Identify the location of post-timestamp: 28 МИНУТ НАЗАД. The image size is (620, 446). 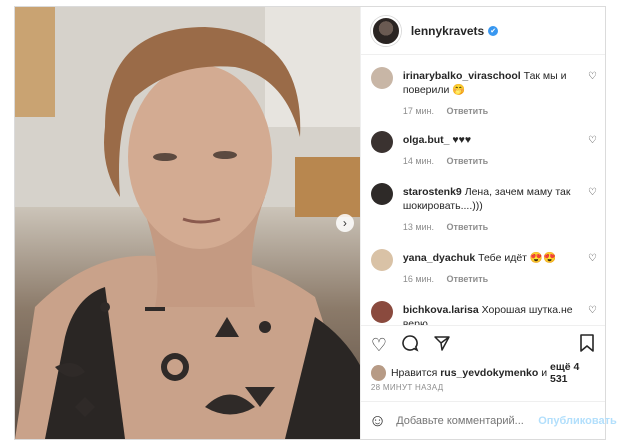
(407, 387).